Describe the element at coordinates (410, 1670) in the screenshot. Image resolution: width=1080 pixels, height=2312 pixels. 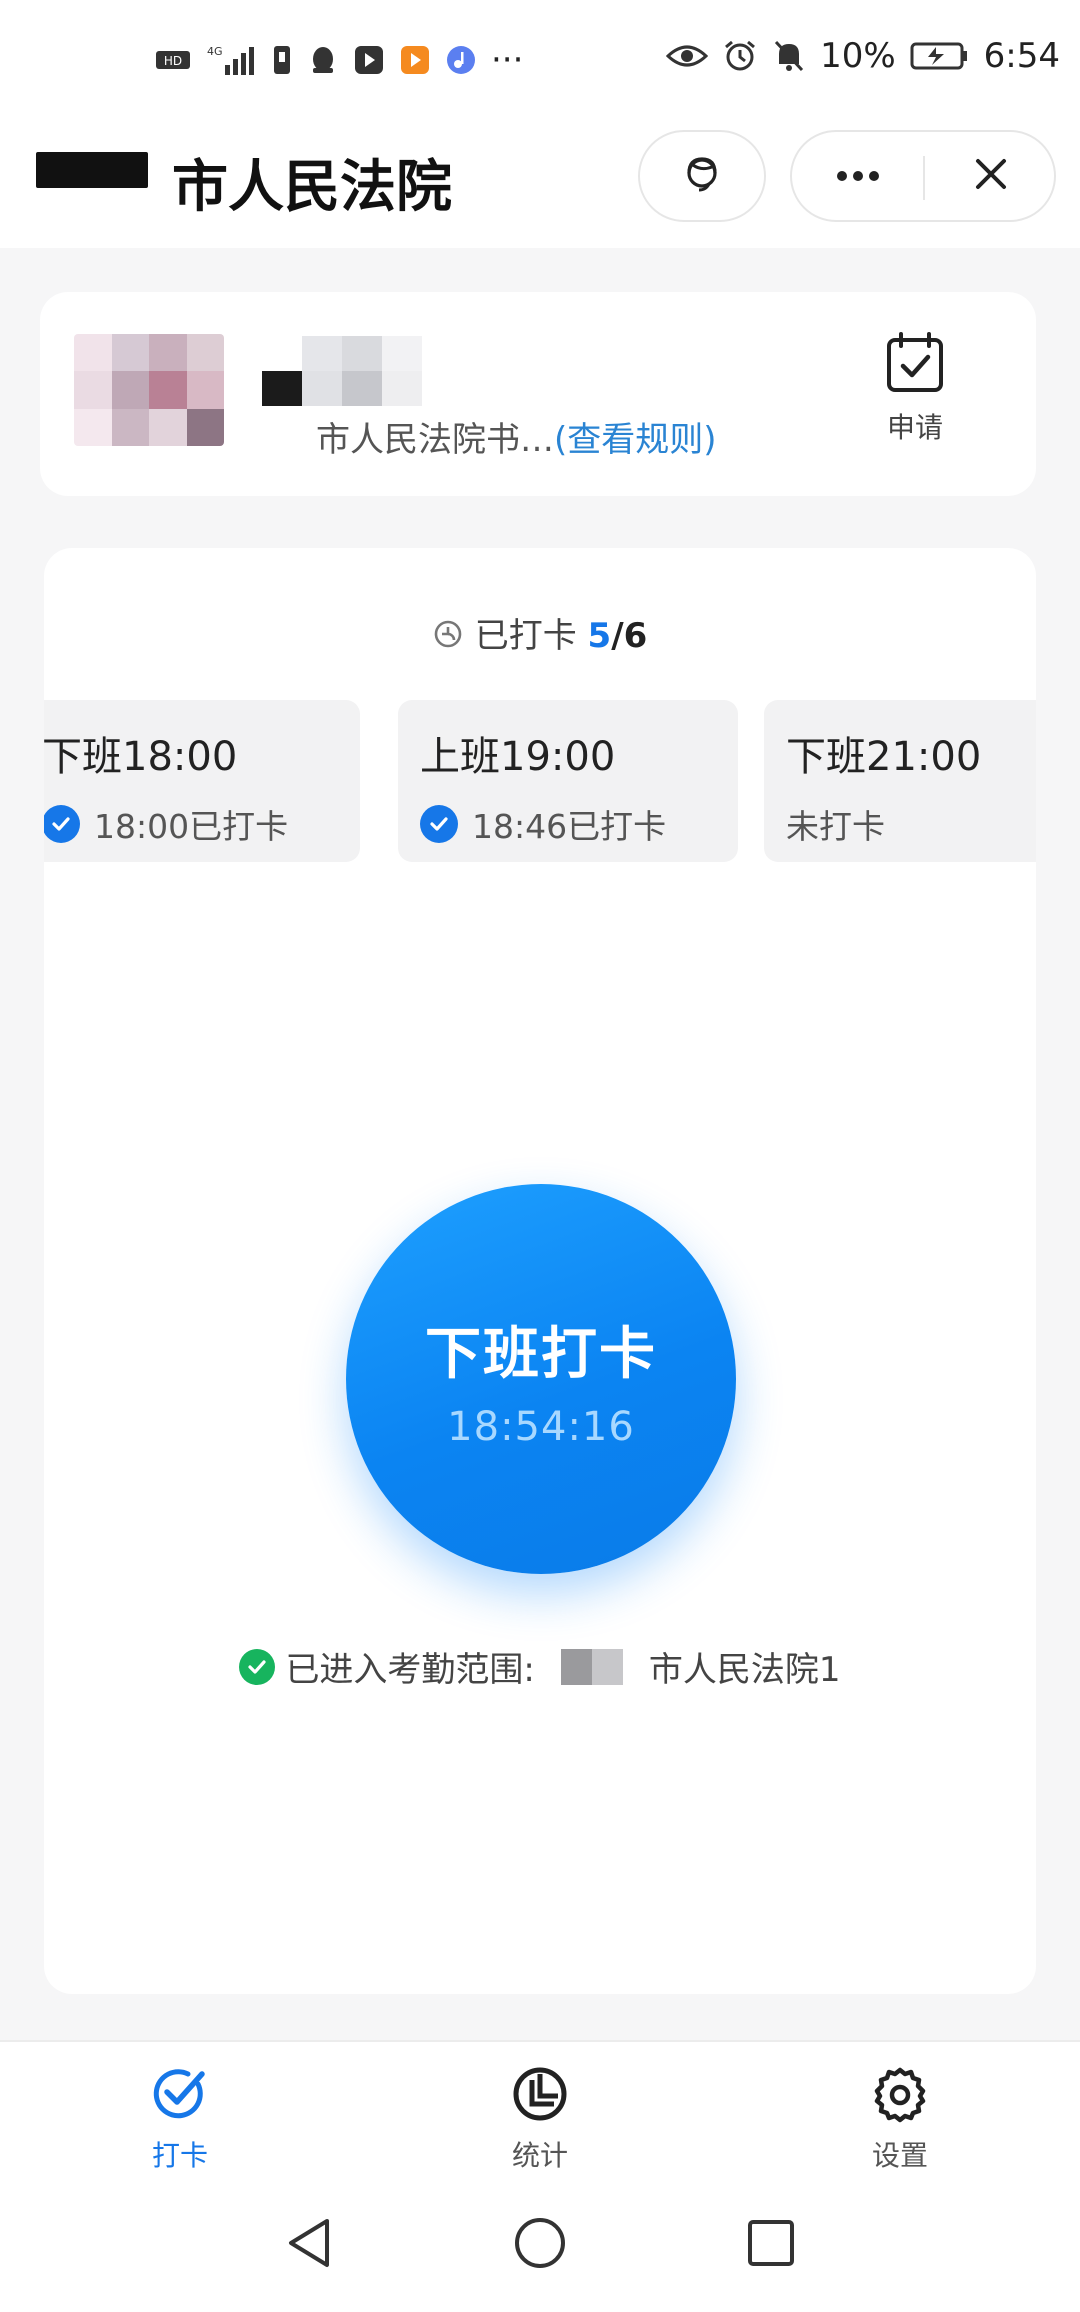
I see `range-text: 已进入考勤范围:` at that location.